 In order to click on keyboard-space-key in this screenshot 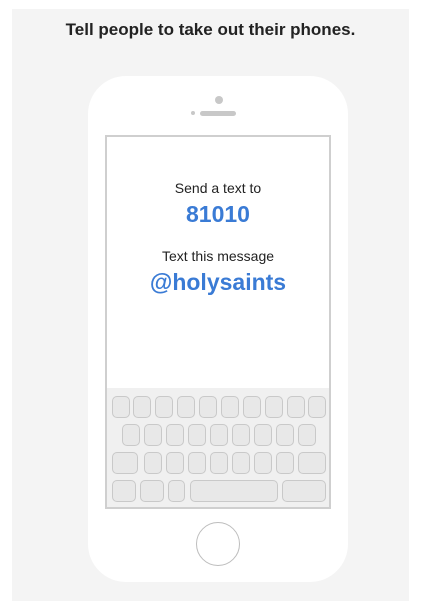, I will do `click(234, 491)`.